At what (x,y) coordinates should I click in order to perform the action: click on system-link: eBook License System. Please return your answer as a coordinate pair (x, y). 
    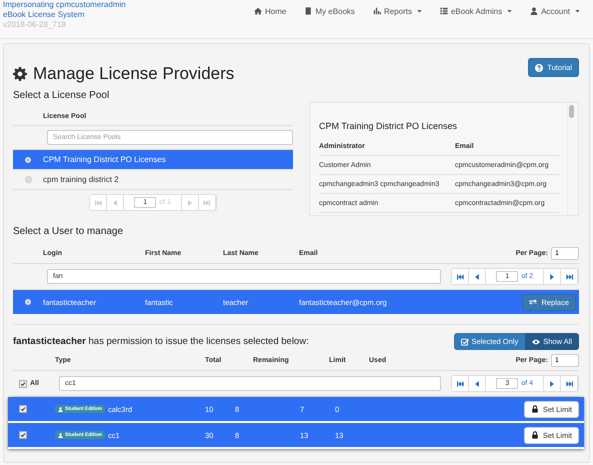
    Looking at the image, I should click on (64, 15).